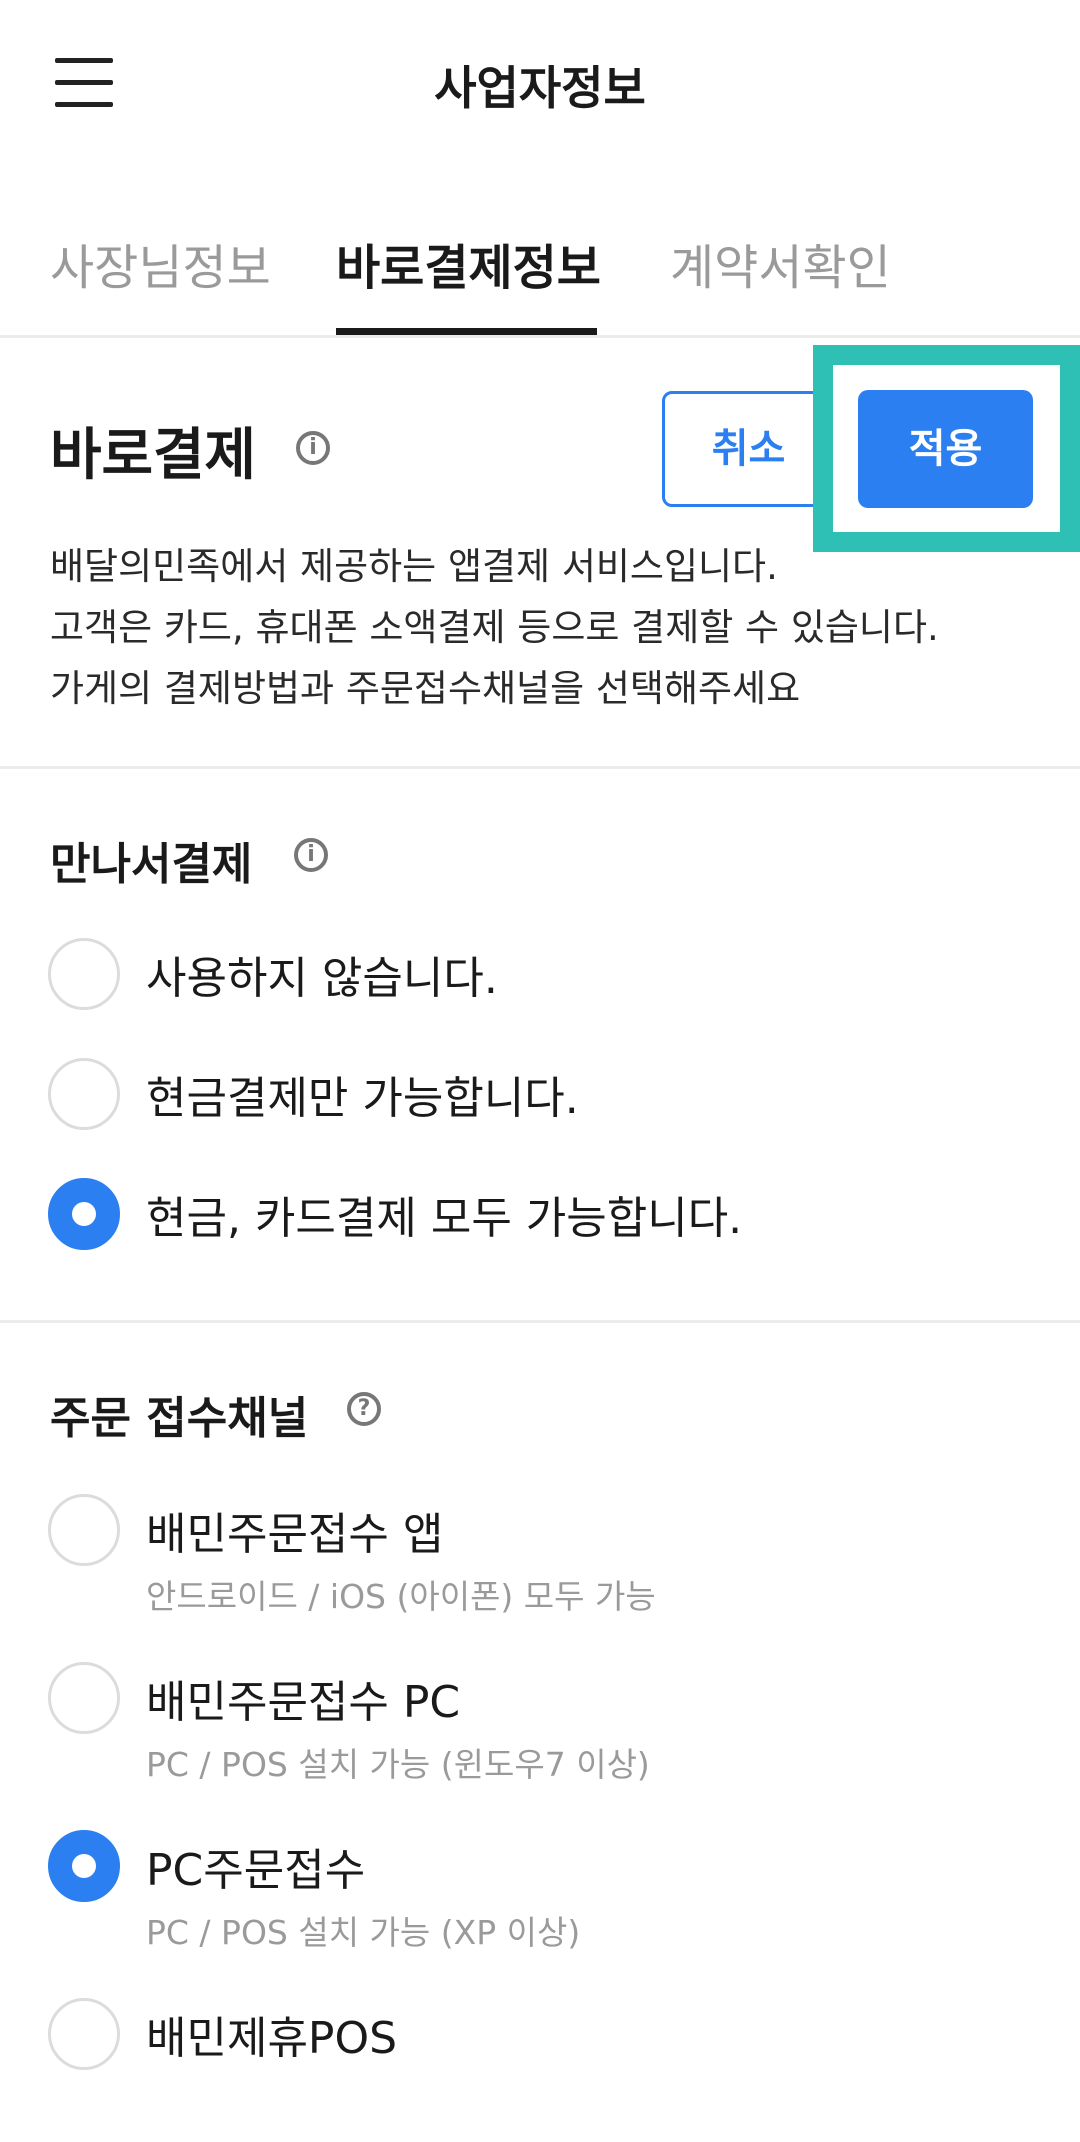  Describe the element at coordinates (748, 449) in the screenshot. I see `cancel-button: 취소` at that location.